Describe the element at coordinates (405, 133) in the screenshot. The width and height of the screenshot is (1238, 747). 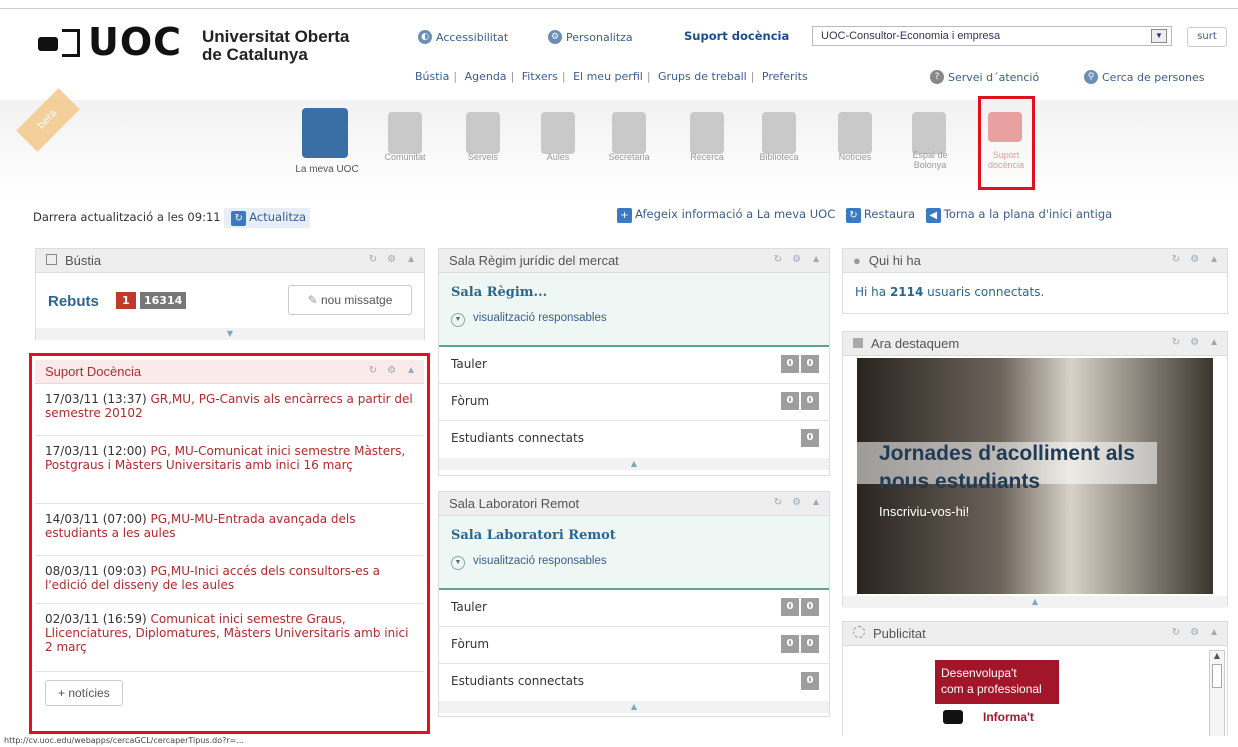
I see `nav-comunitat` at that location.